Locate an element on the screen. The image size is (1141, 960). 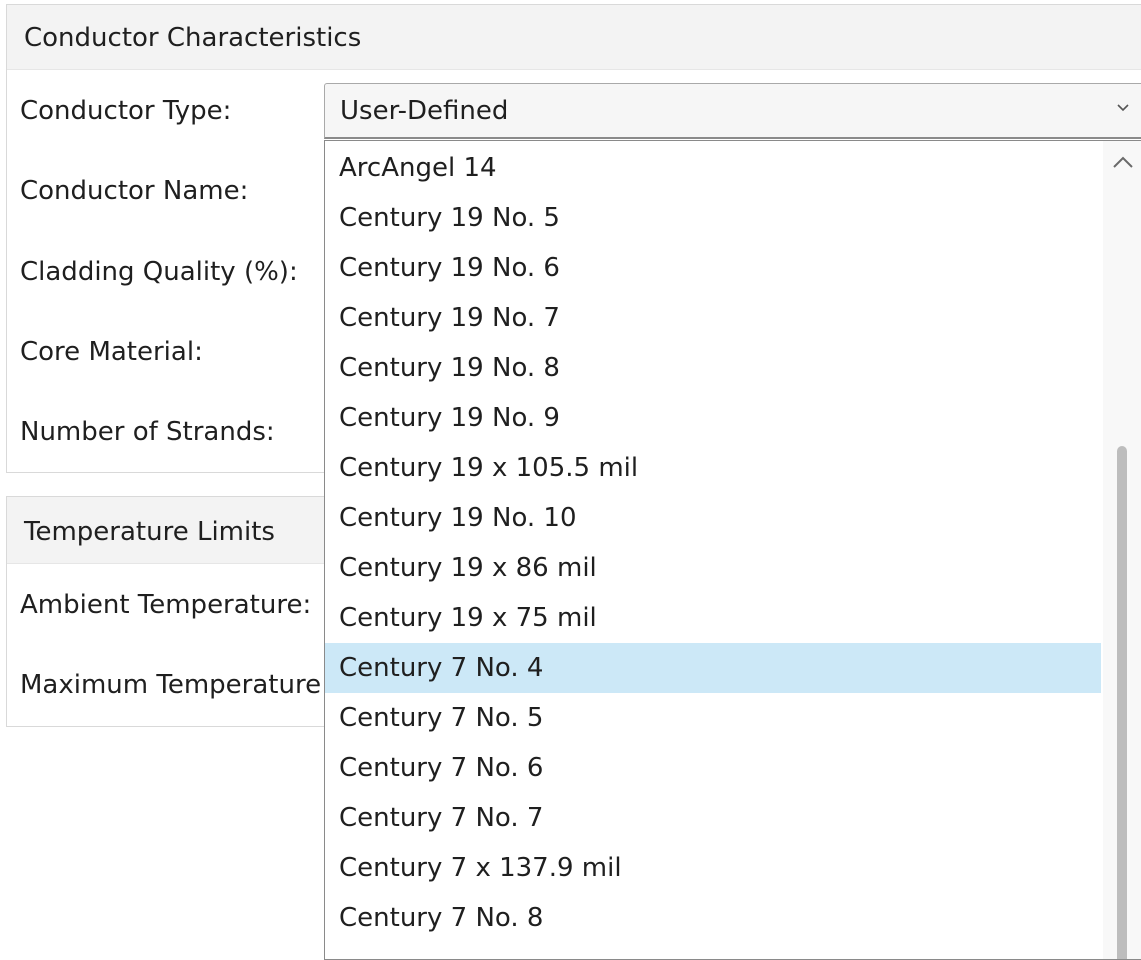
dropdown-item: Century 7 x 137.9 mil is located at coordinates (713, 868).